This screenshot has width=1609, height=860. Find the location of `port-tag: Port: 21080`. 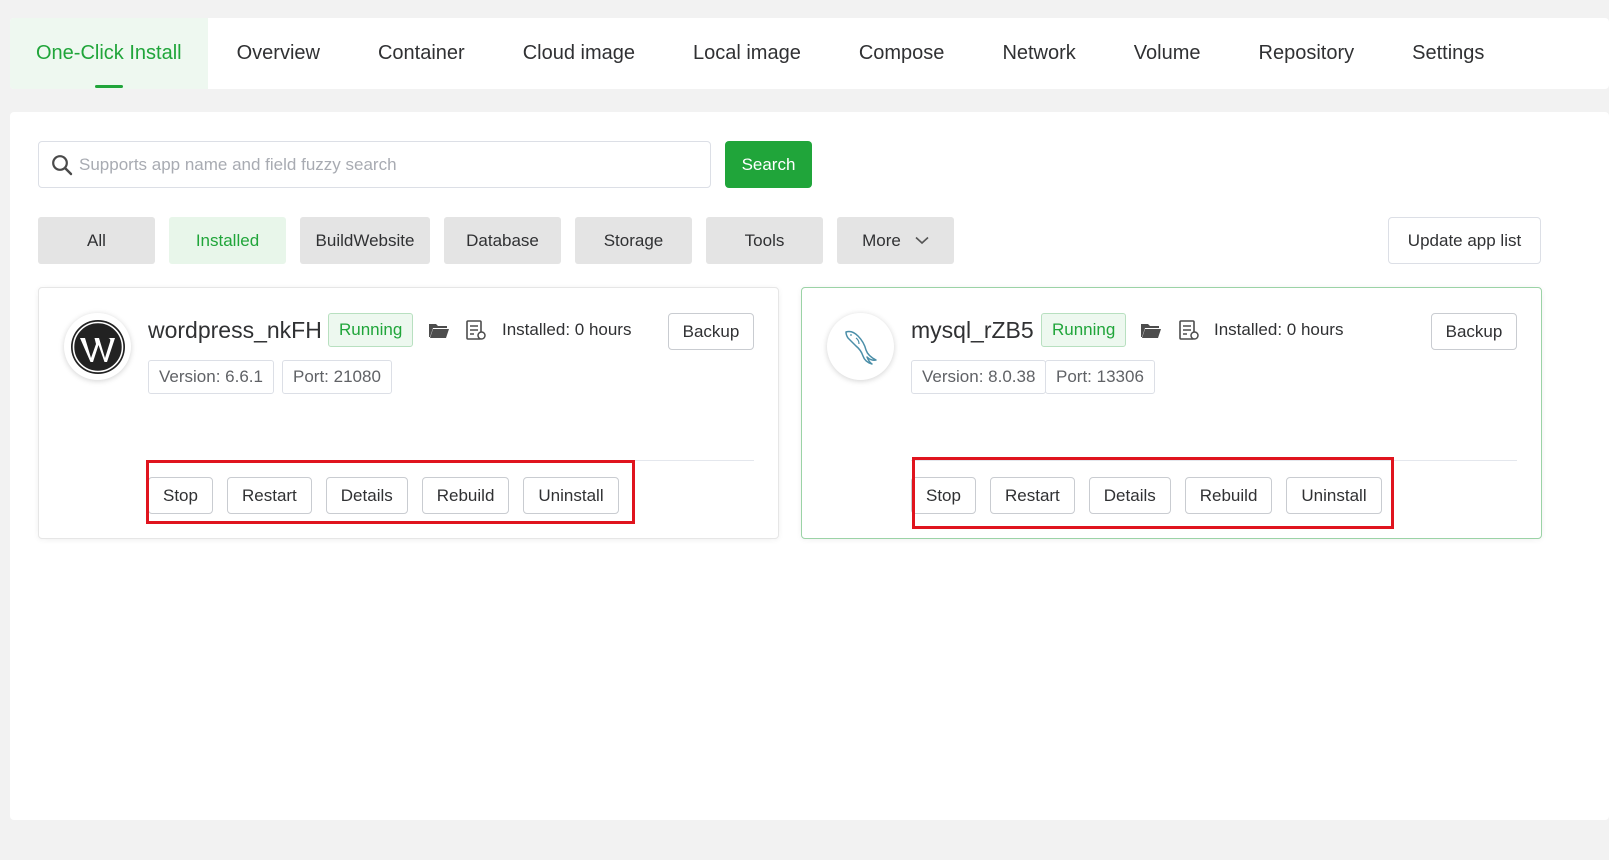

port-tag: Port: 21080 is located at coordinates (337, 377).